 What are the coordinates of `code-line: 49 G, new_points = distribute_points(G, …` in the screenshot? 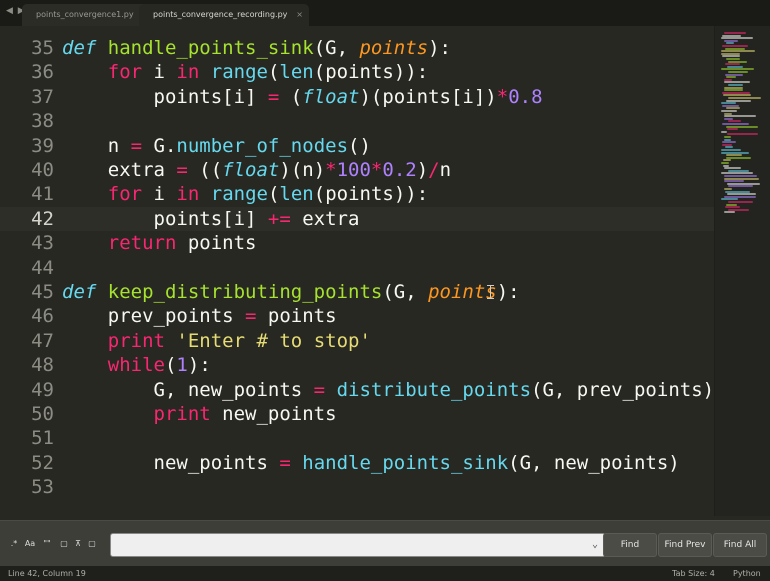 It's located at (357, 390).